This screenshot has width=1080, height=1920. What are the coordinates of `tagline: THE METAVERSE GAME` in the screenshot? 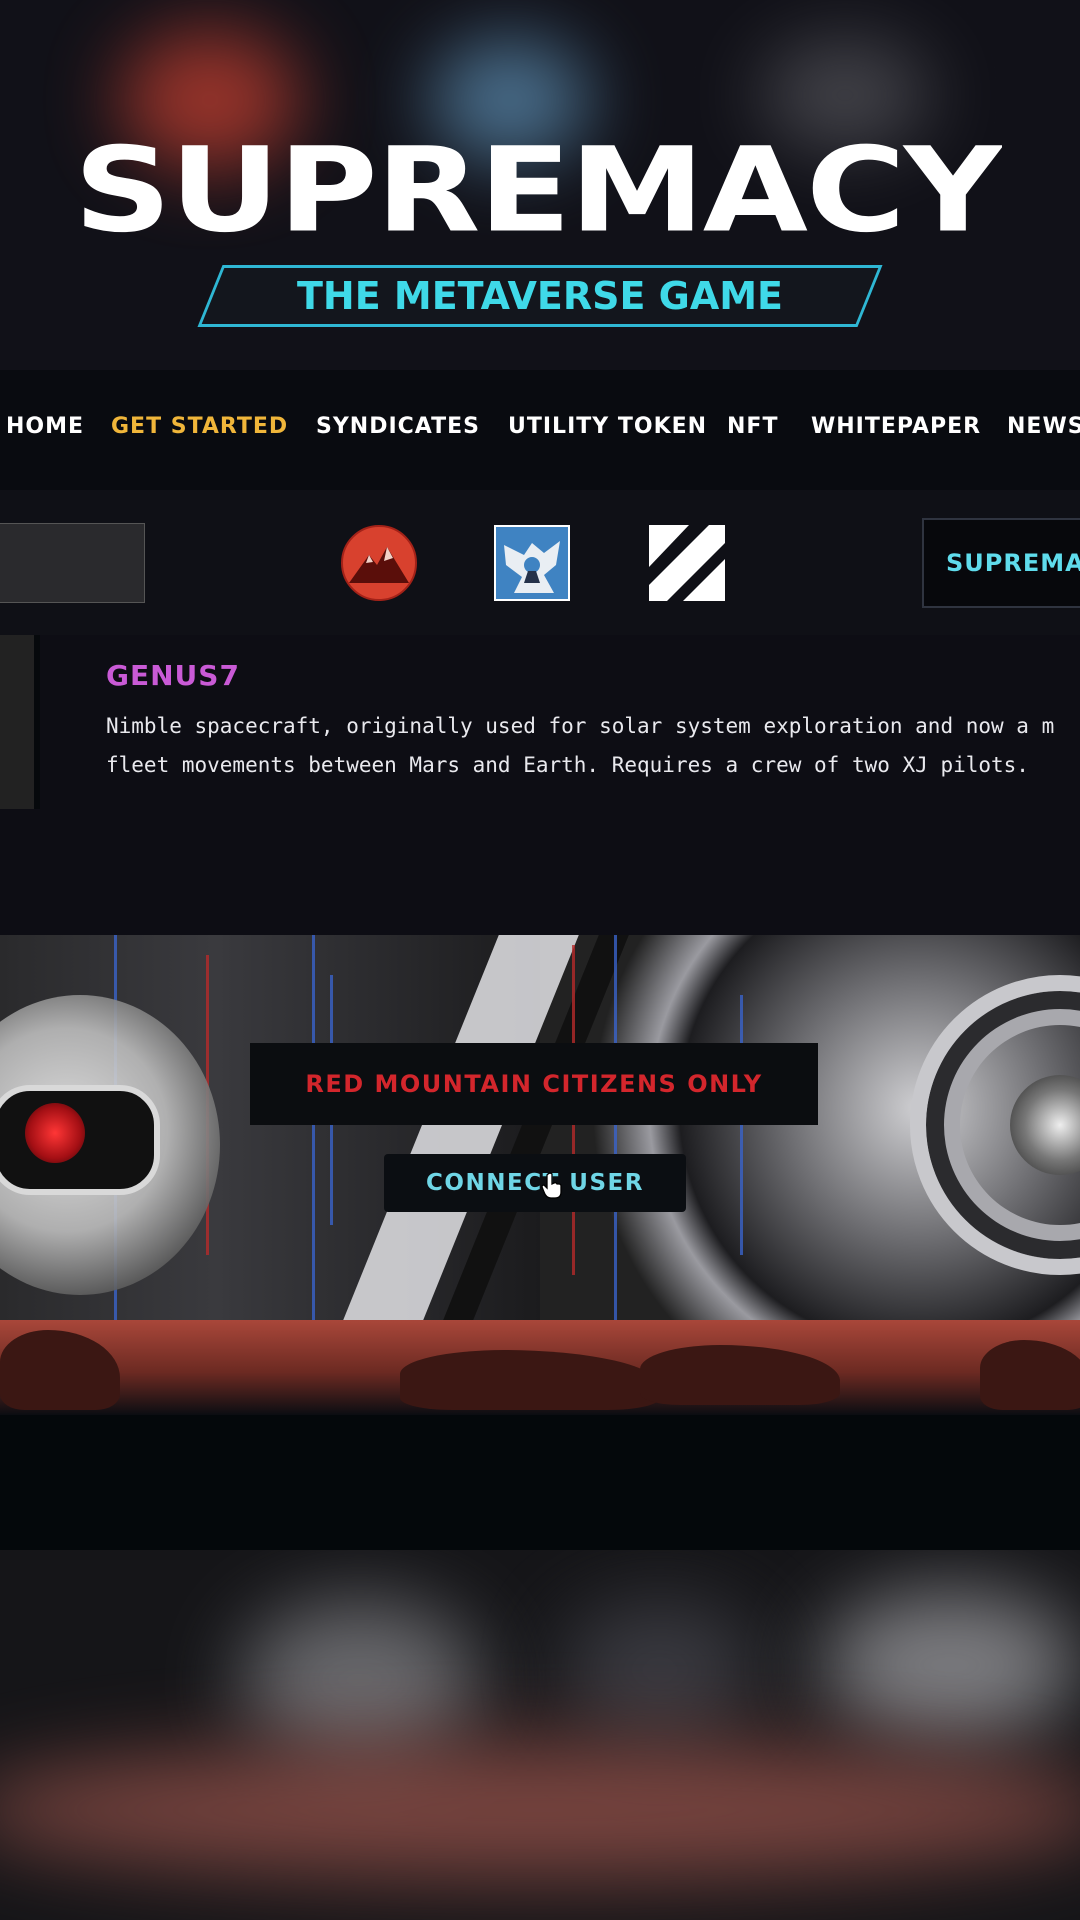 It's located at (540, 296).